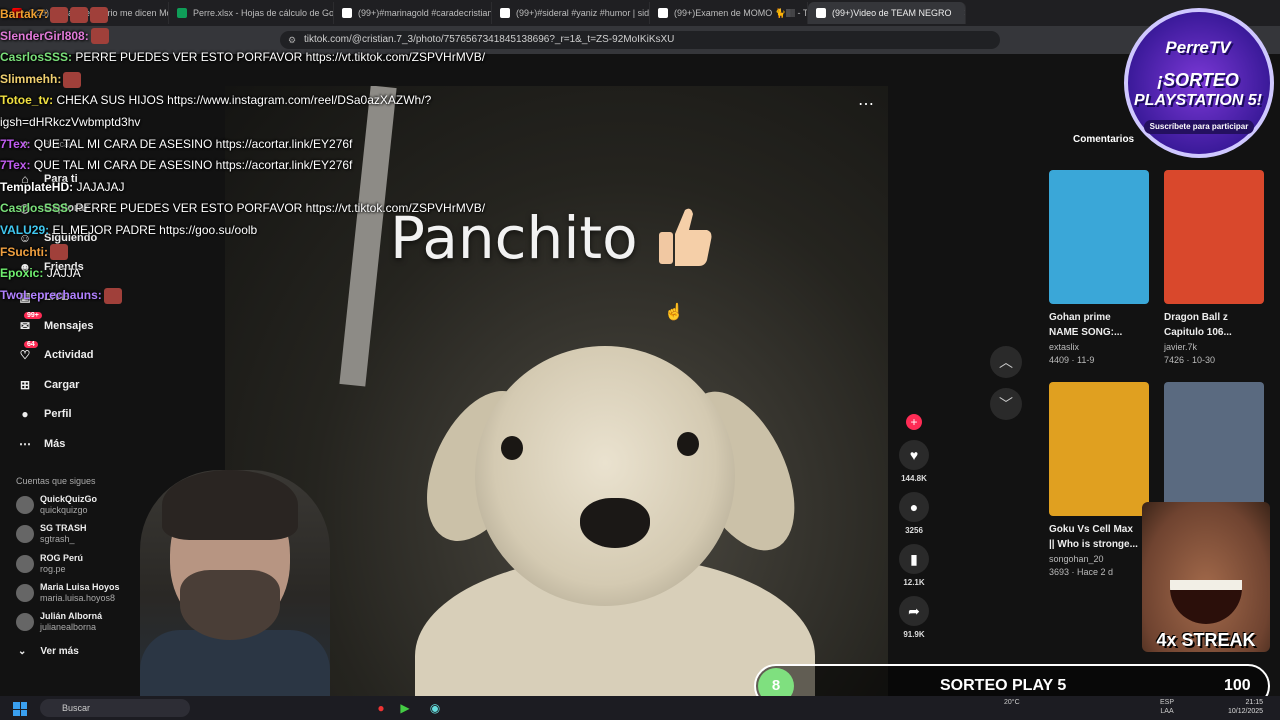  What do you see at coordinates (25, 229) in the screenshot?
I see `chat-username: VALU29:` at bounding box center [25, 229].